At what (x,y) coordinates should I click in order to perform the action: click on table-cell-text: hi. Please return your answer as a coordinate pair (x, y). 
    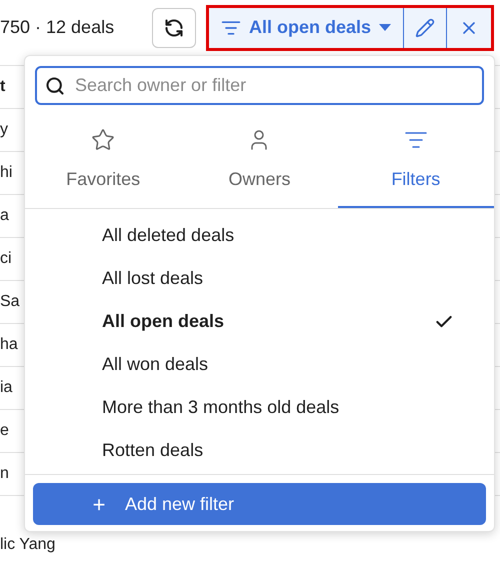
    Looking at the image, I should click on (6, 173).